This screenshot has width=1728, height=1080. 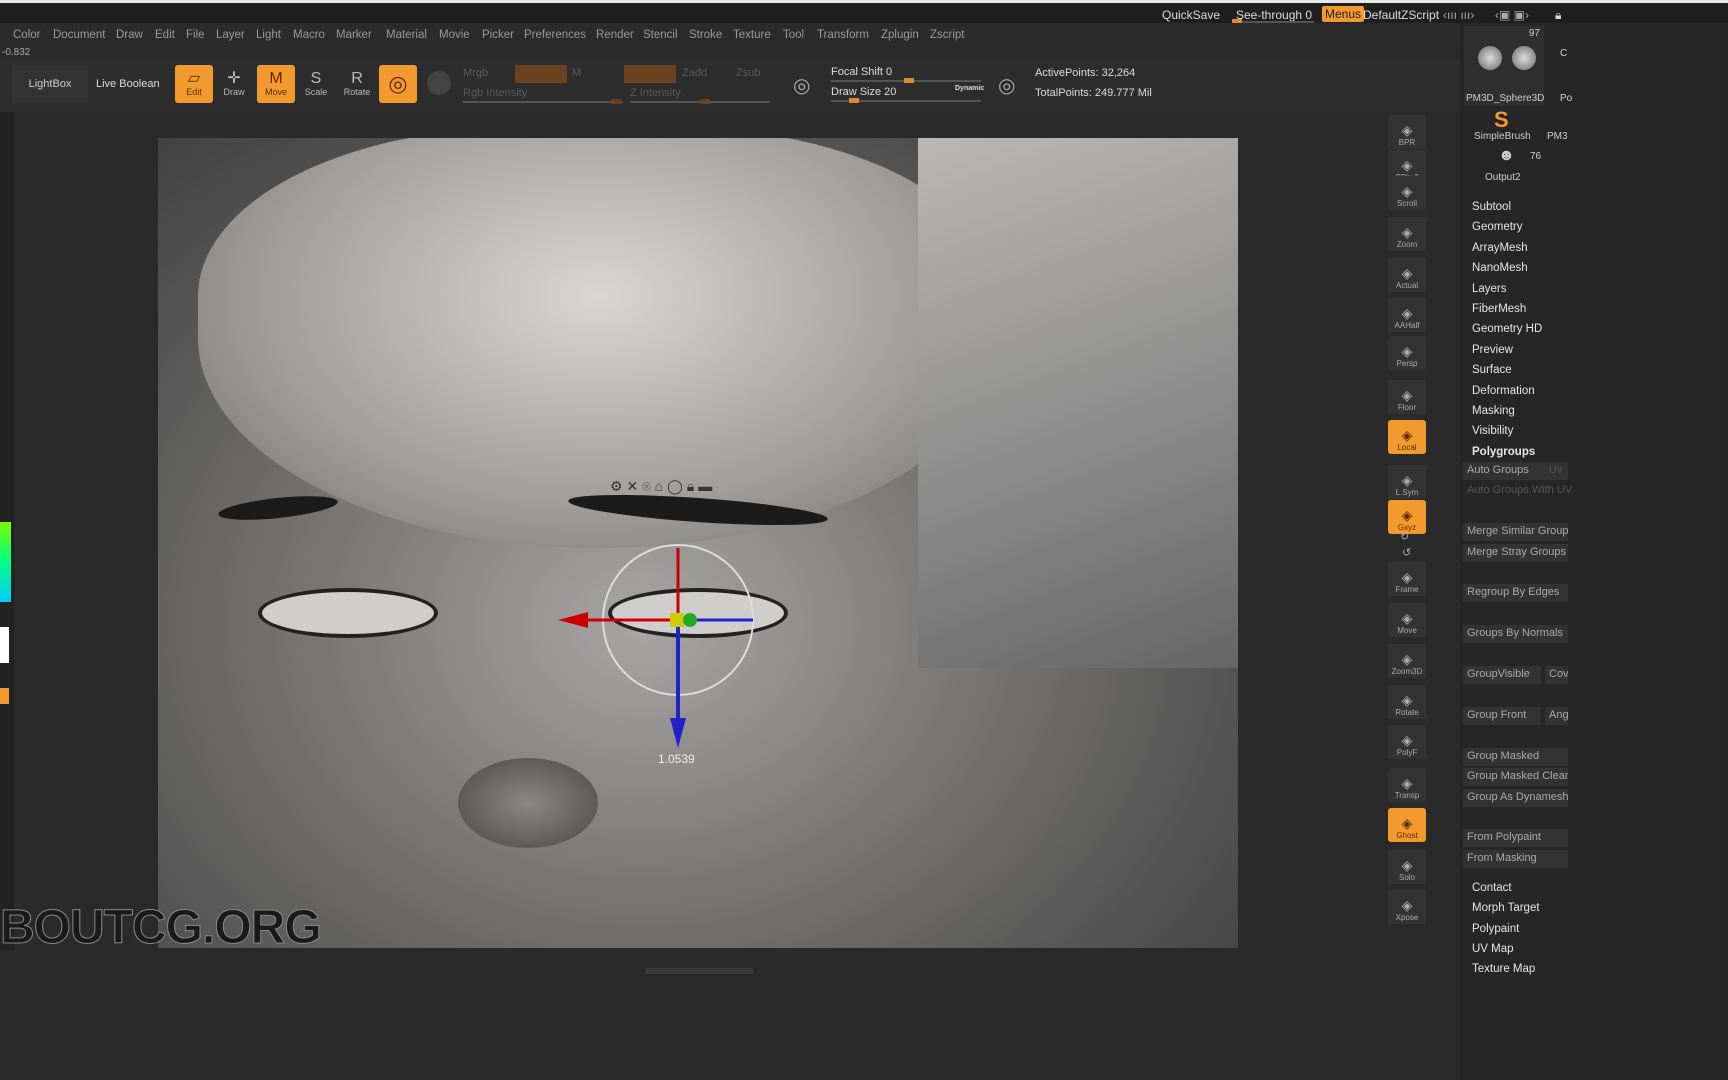 I want to click on menu-layer: Layer, so click(x=230, y=35).